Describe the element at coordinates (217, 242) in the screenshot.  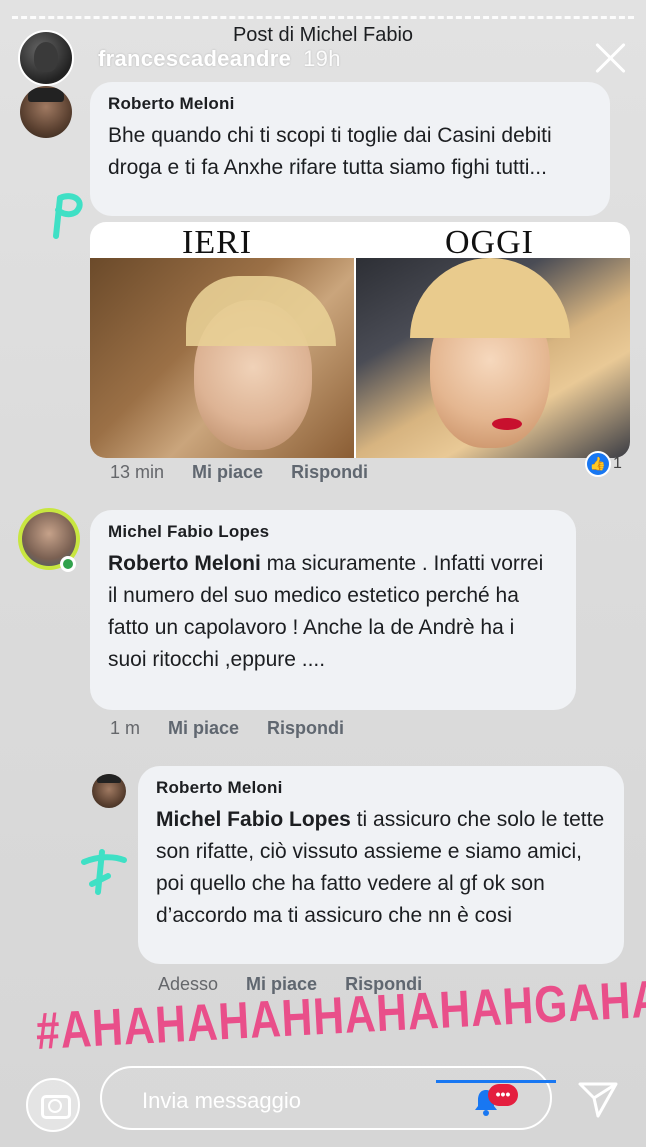
I see `image-label-ieri: IERI` at that location.